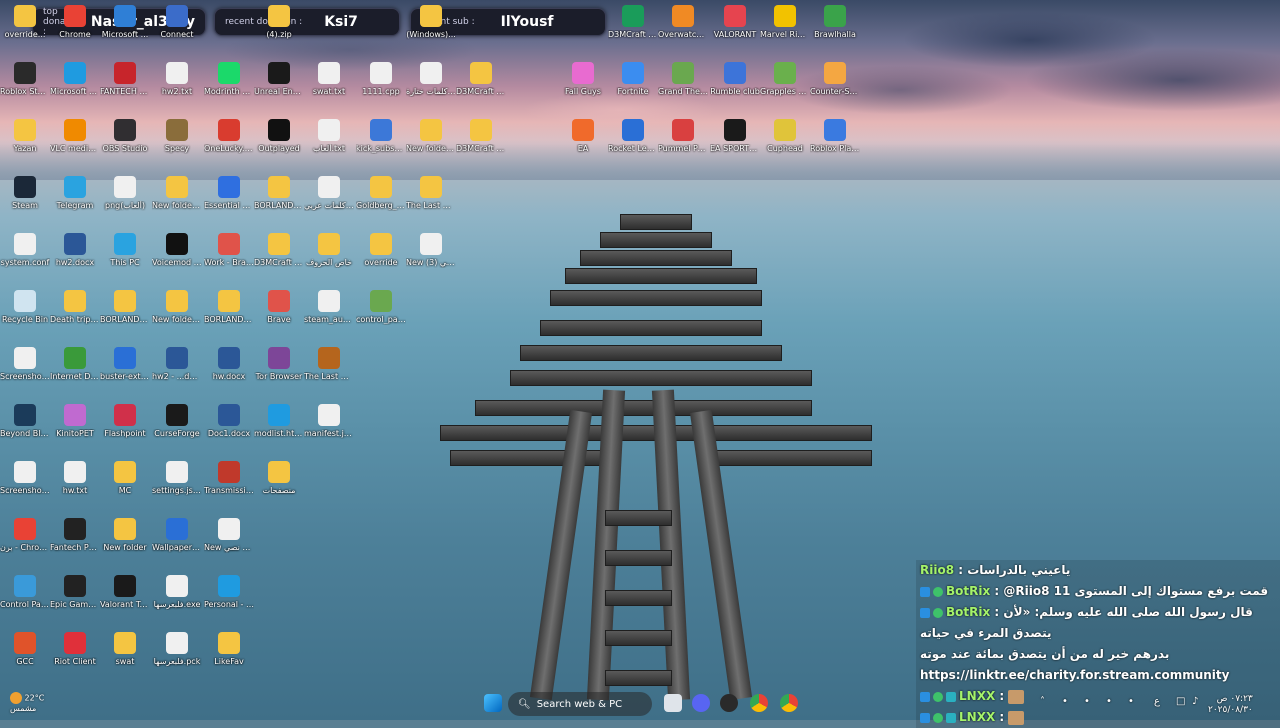  Describe the element at coordinates (1180, 701) in the screenshot. I see `network-icon: □` at that location.